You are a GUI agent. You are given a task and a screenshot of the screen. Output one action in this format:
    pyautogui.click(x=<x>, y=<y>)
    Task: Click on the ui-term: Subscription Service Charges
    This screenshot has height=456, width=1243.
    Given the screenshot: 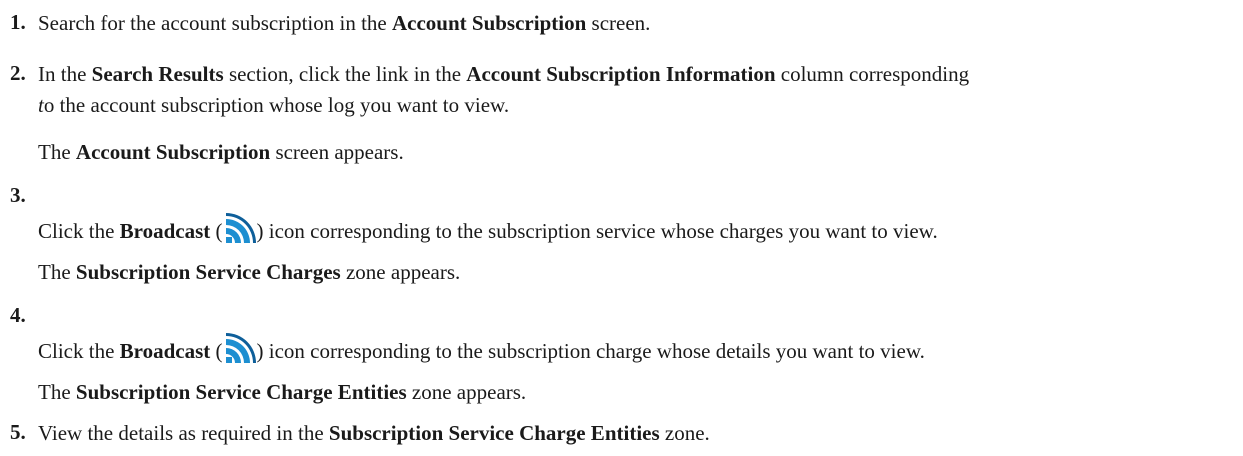 What is the action you would take?
    pyautogui.click(x=208, y=272)
    